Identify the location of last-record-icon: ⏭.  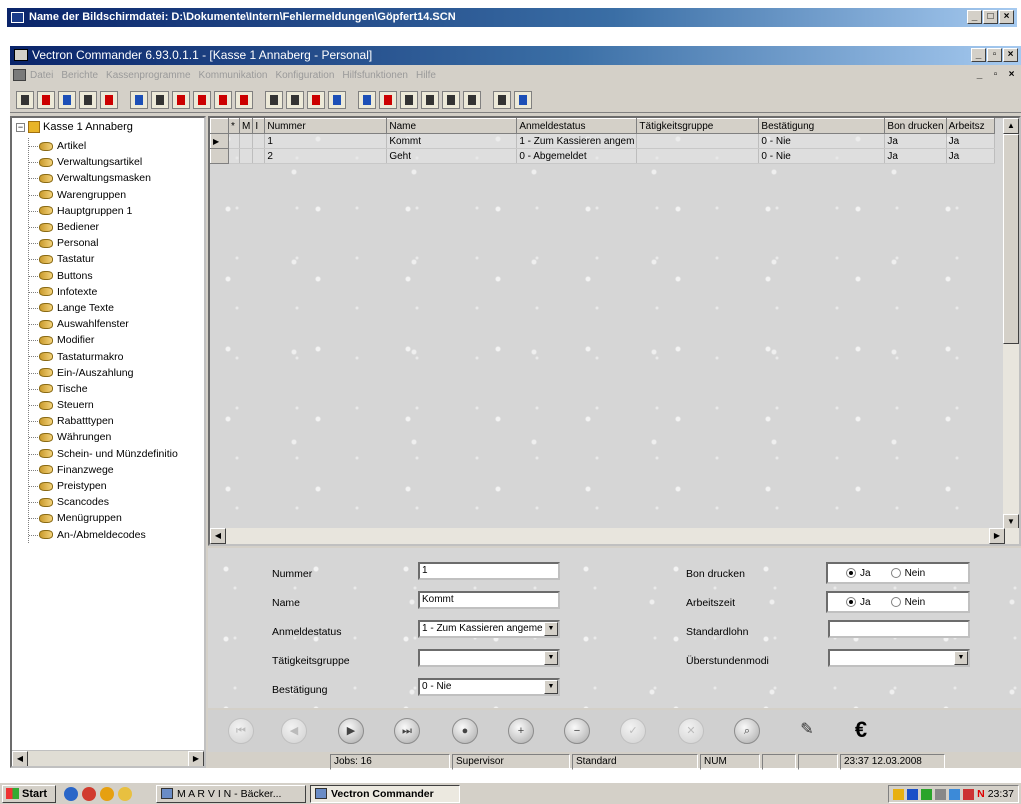
(407, 731).